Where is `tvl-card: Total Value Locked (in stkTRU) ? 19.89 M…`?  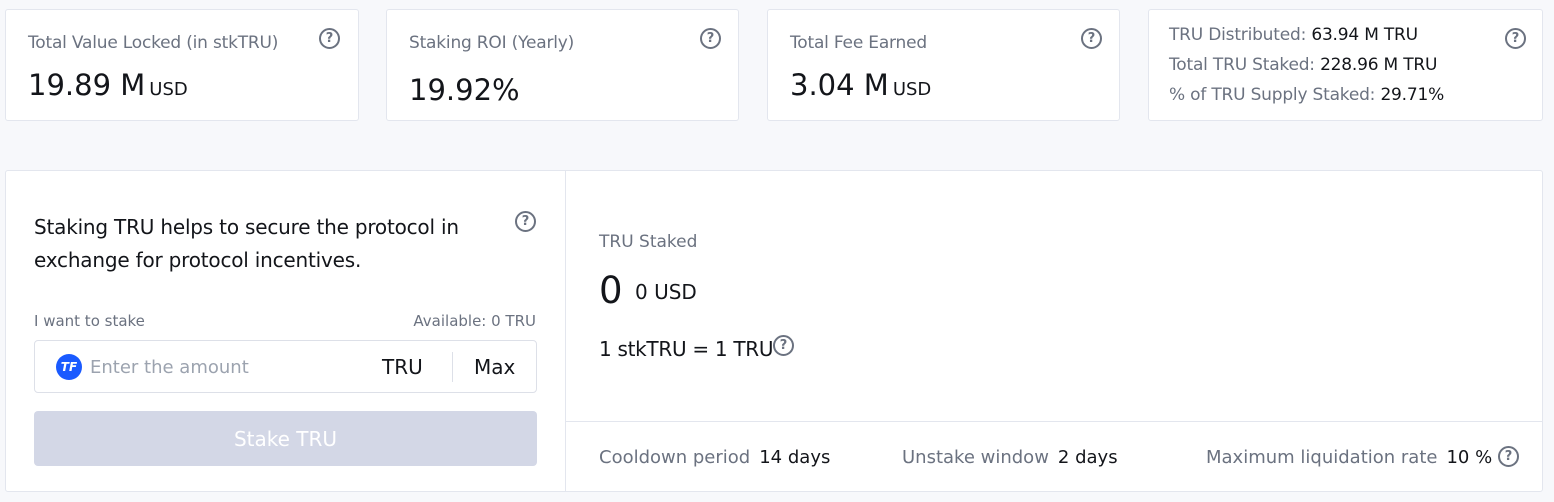
tvl-card: Total Value Locked (in stkTRU) ? 19.89 M… is located at coordinates (182, 65).